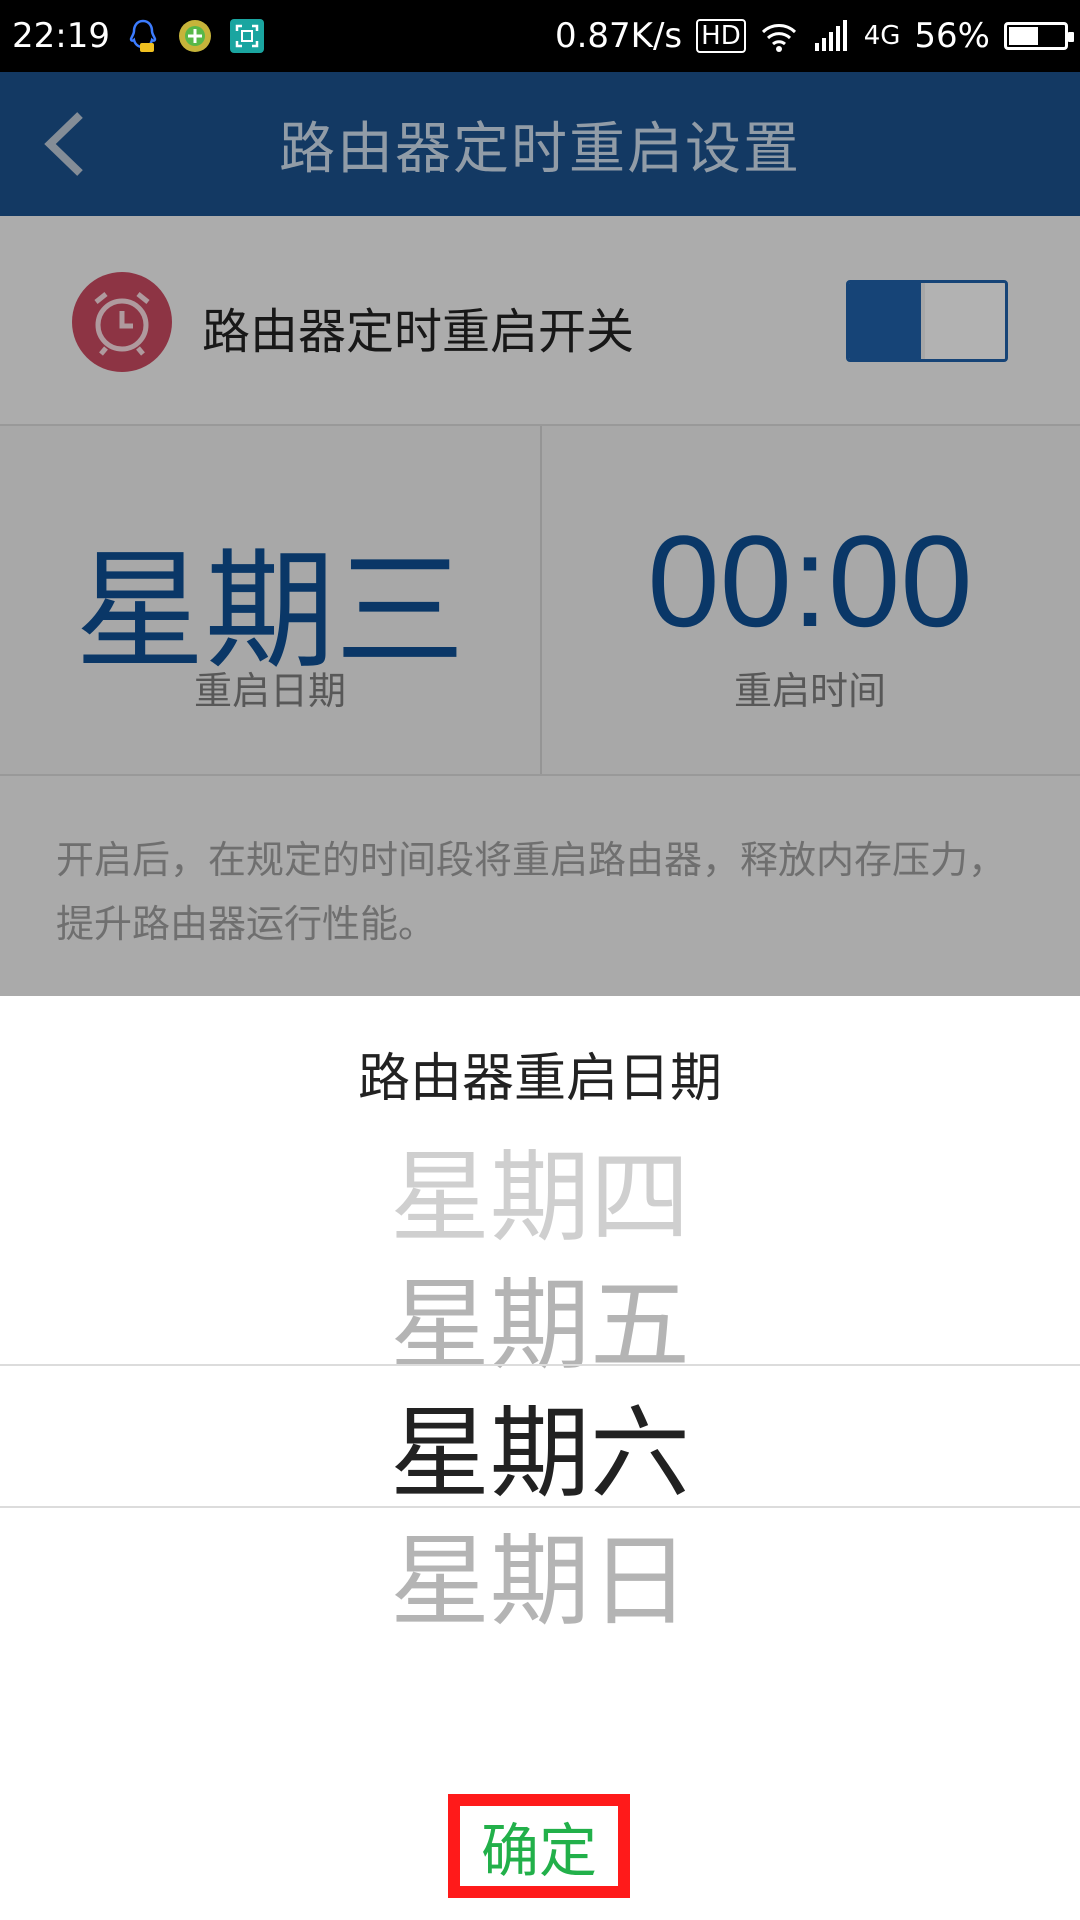 The width and height of the screenshot is (1080, 1920). What do you see at coordinates (540, 1572) in the screenshot?
I see `picker-option: 星期日` at bounding box center [540, 1572].